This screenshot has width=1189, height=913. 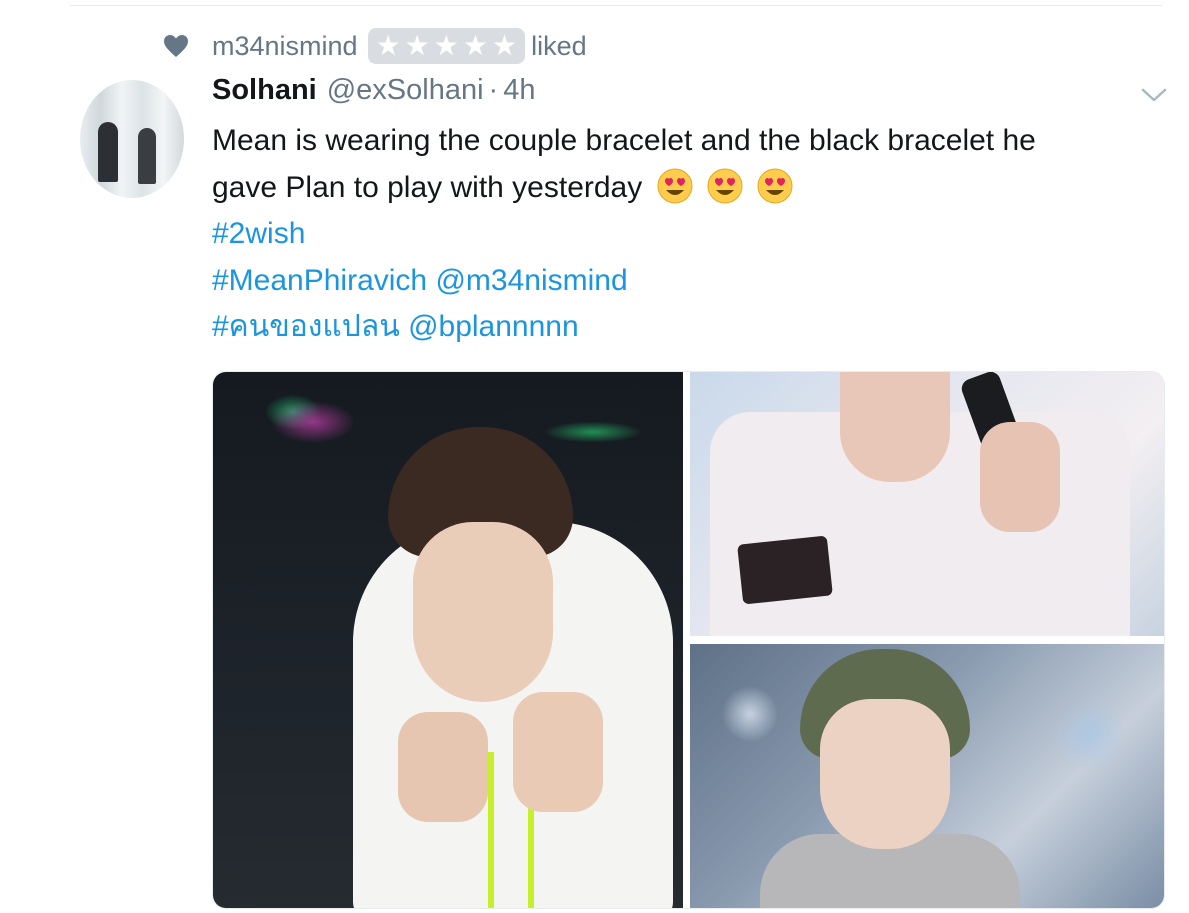 I want to click on tweet-text-fragment: gave Plan to play with yesterday, so click(x=427, y=187).